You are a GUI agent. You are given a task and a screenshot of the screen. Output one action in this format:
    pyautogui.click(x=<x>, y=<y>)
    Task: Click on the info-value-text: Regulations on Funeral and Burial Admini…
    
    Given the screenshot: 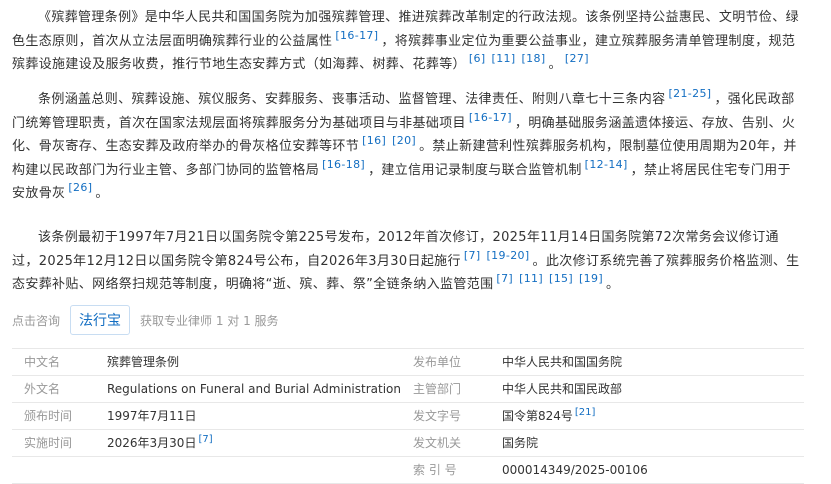 What is the action you would take?
    pyautogui.click(x=254, y=389)
    